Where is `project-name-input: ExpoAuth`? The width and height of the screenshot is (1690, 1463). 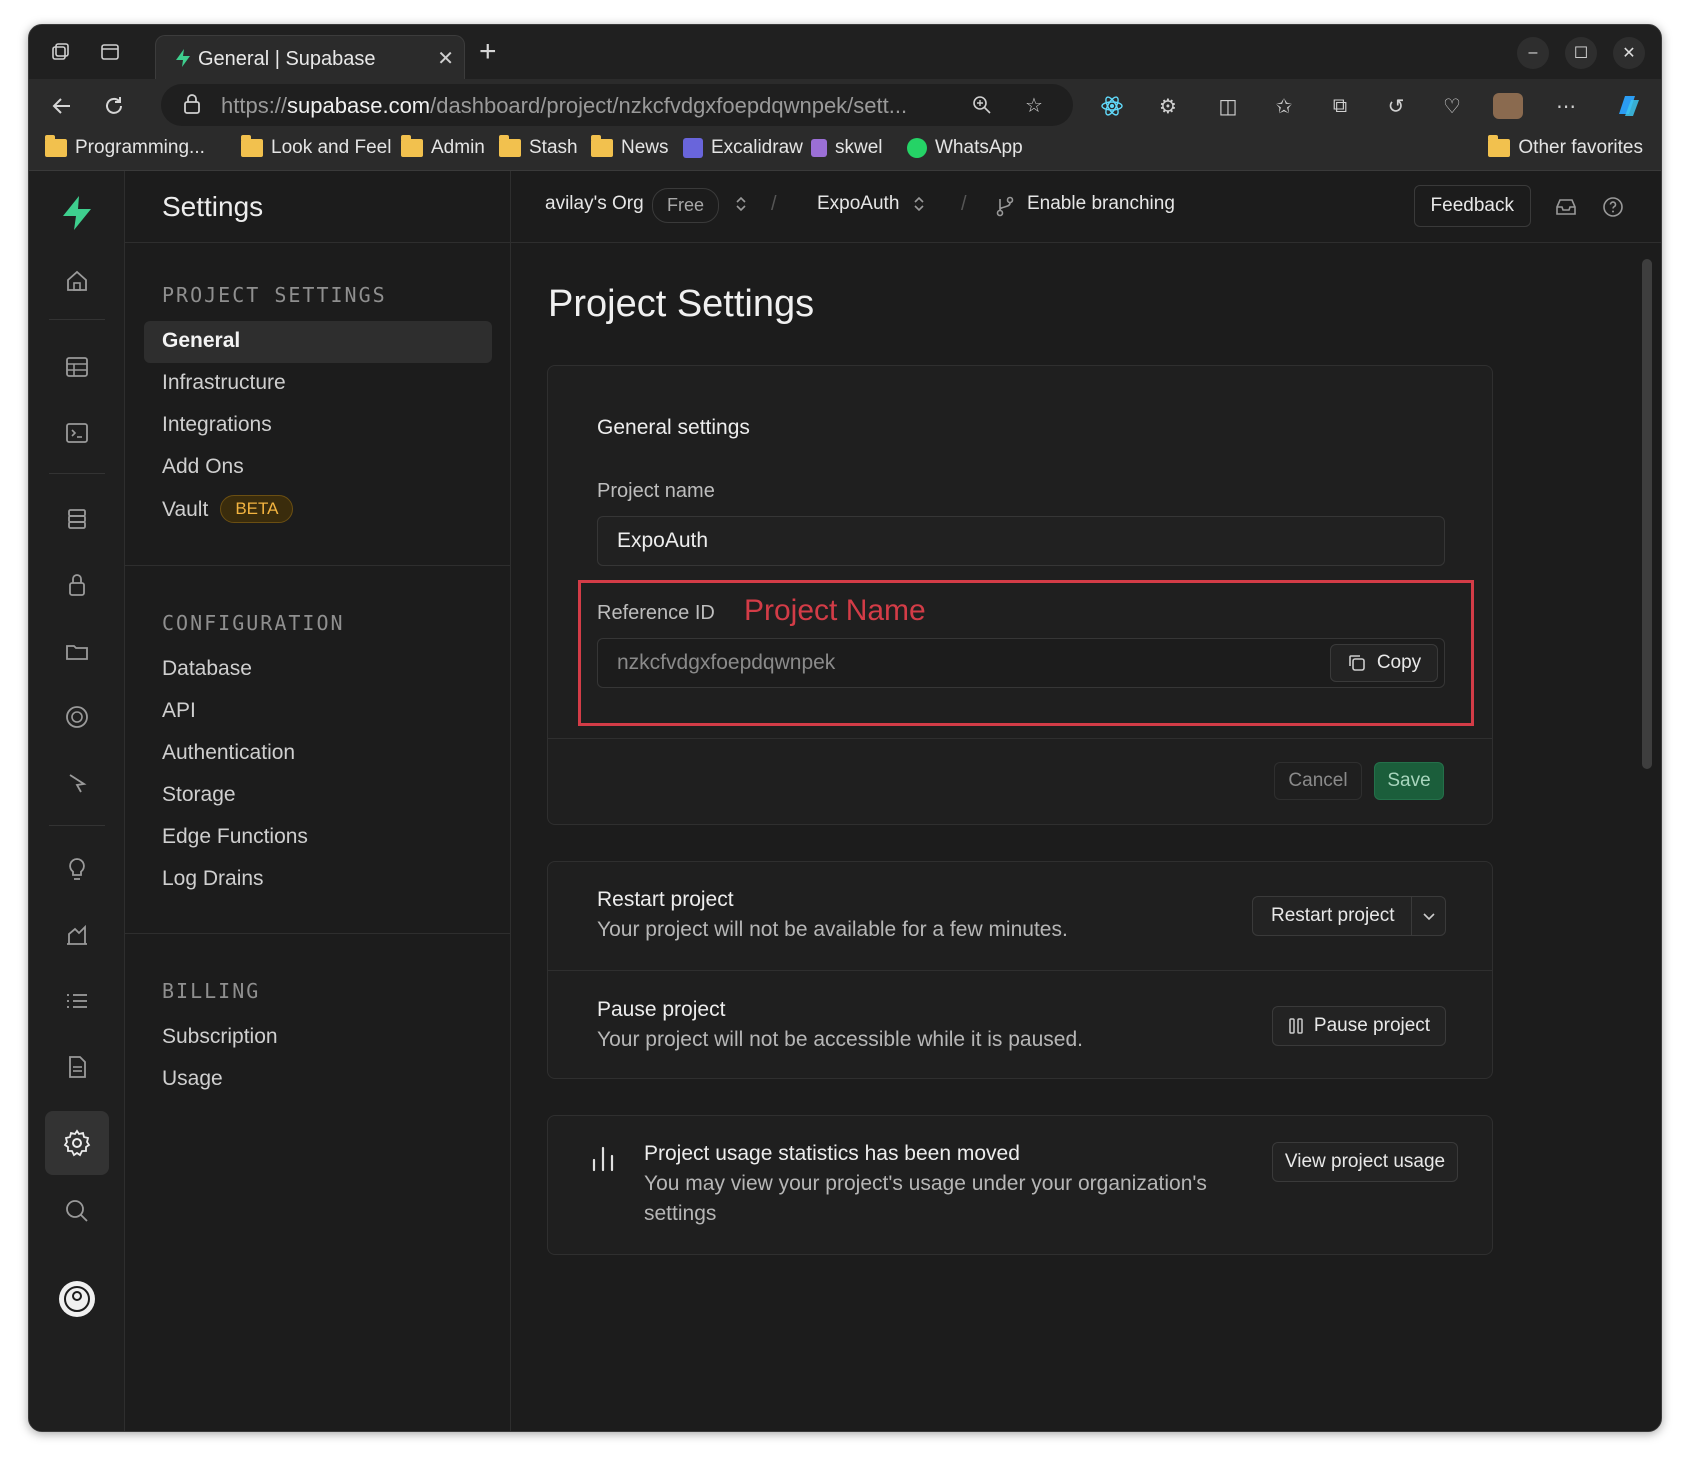
project-name-input: ExpoAuth is located at coordinates (1021, 541).